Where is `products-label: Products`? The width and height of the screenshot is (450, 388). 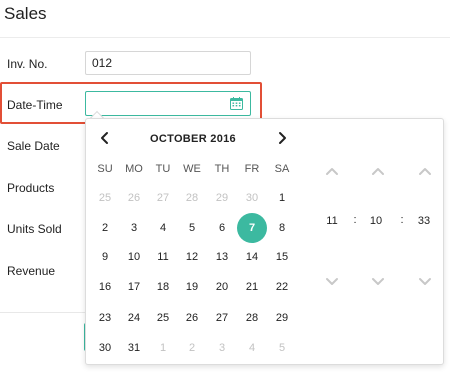
products-label: Products is located at coordinates (31, 188).